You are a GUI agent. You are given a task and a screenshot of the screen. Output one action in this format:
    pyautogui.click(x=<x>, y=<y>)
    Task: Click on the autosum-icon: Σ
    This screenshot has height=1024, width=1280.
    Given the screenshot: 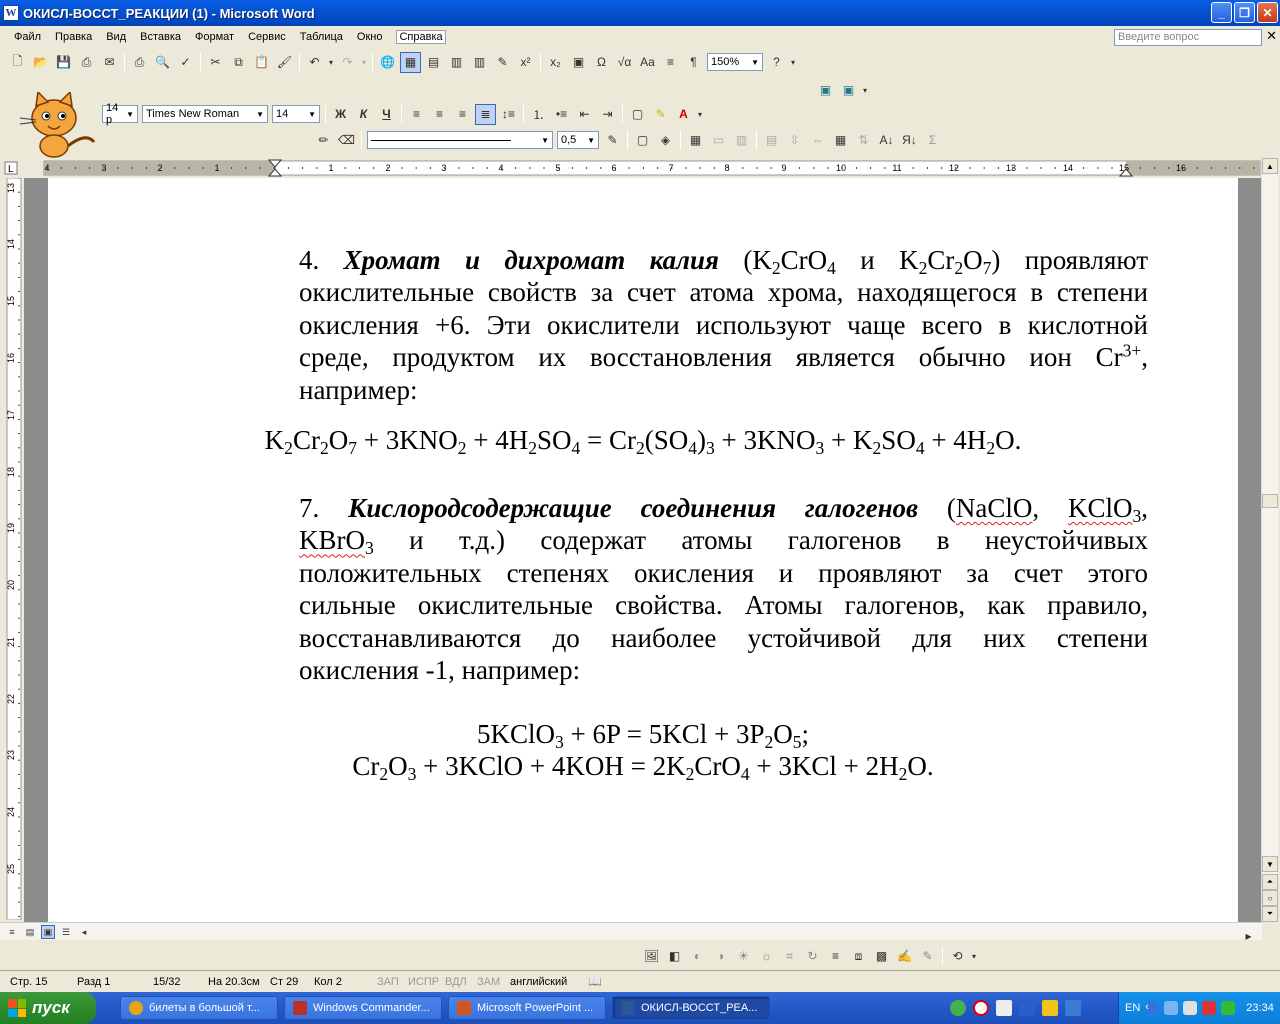 What is the action you would take?
    pyautogui.click(x=932, y=140)
    